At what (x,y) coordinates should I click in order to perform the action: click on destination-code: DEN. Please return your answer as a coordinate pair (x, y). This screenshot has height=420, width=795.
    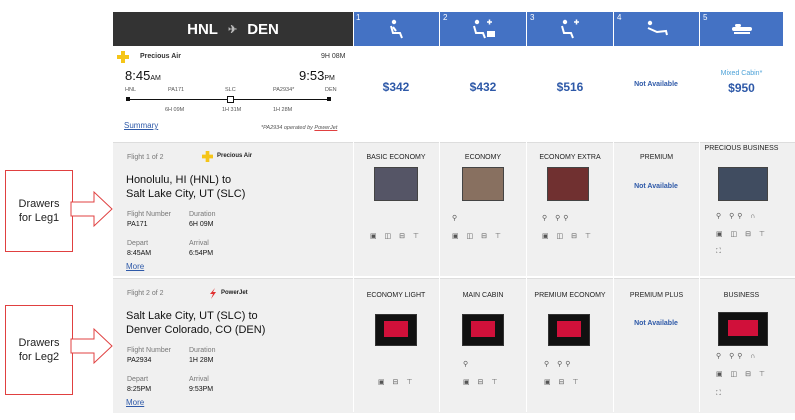
    Looking at the image, I should click on (263, 29).